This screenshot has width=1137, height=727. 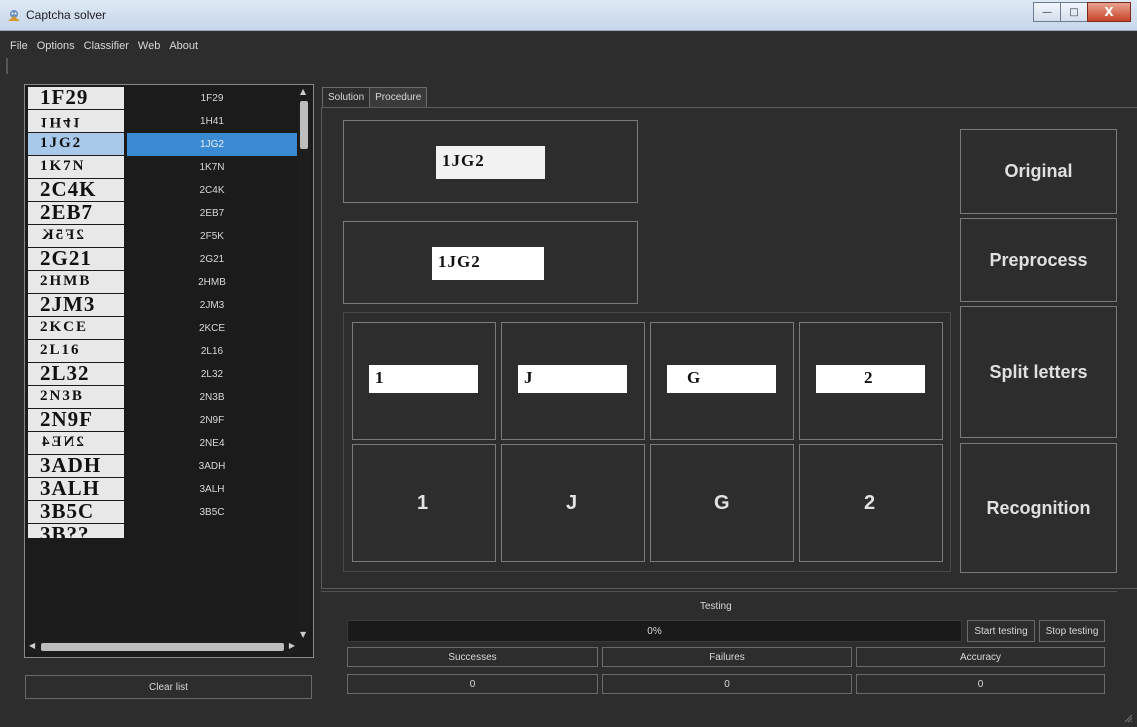 What do you see at coordinates (572, 503) in the screenshot?
I see `recognized-letter: J` at bounding box center [572, 503].